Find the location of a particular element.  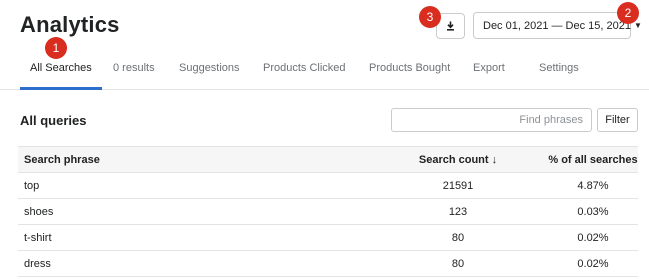

column-header-search-phrase: Search phrase is located at coordinates (193, 159).